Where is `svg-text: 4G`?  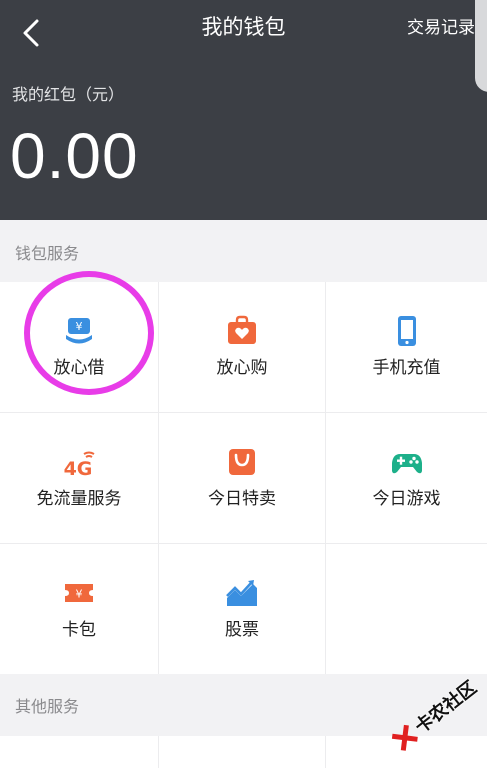
svg-text: 4G is located at coordinates (78, 468).